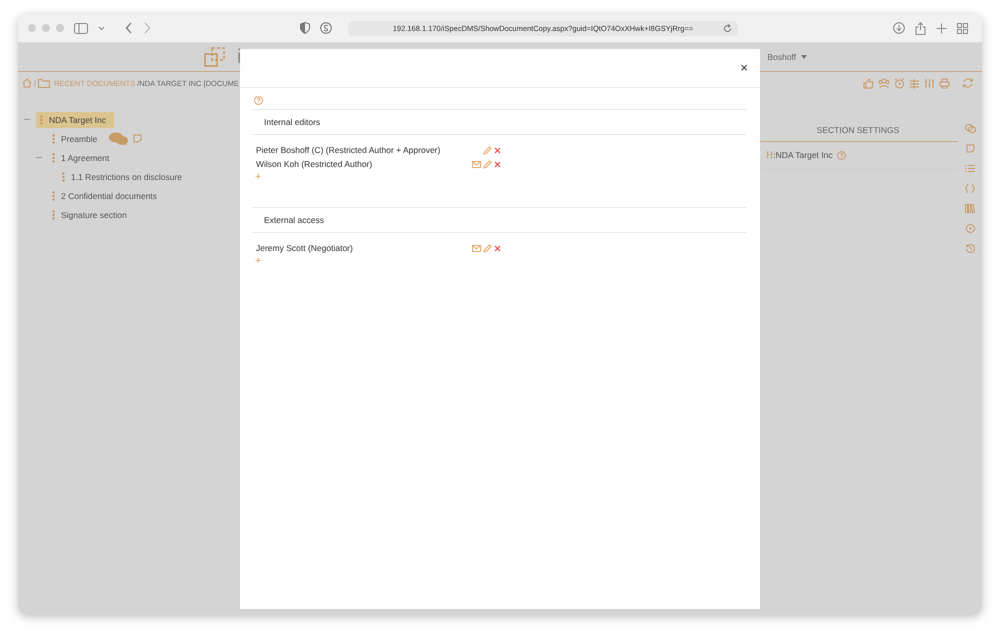 Image resolution: width=1000 pixels, height=637 pixels. I want to click on shield-icon, so click(305, 28).